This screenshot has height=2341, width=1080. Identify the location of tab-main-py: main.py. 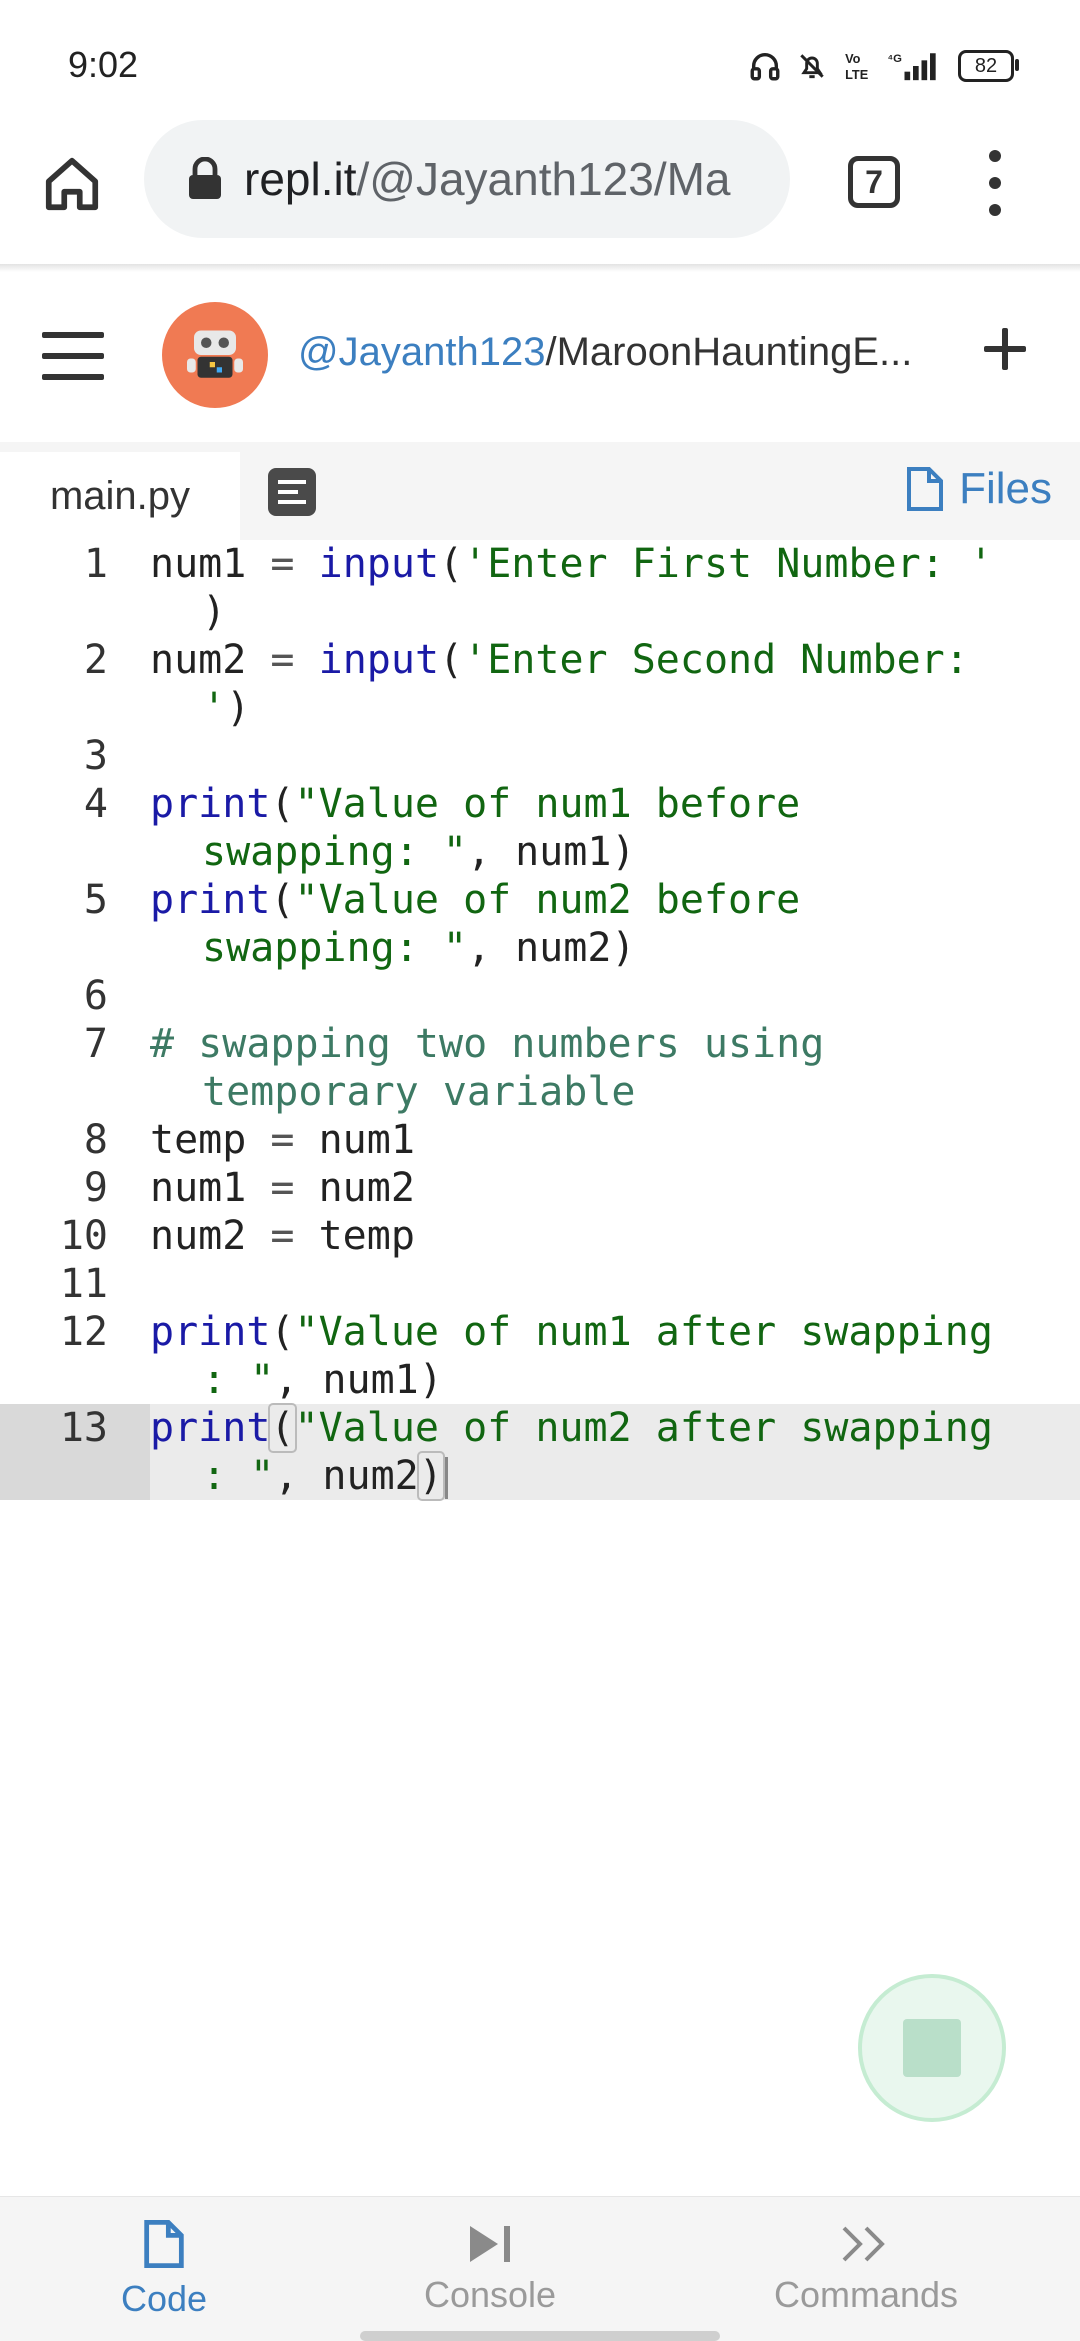
(120, 496).